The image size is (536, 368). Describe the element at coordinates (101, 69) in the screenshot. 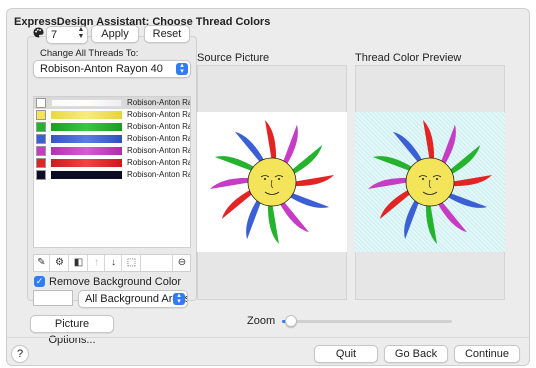

I see `thread-brand-value: Robison-Anton Rayon 40` at that location.